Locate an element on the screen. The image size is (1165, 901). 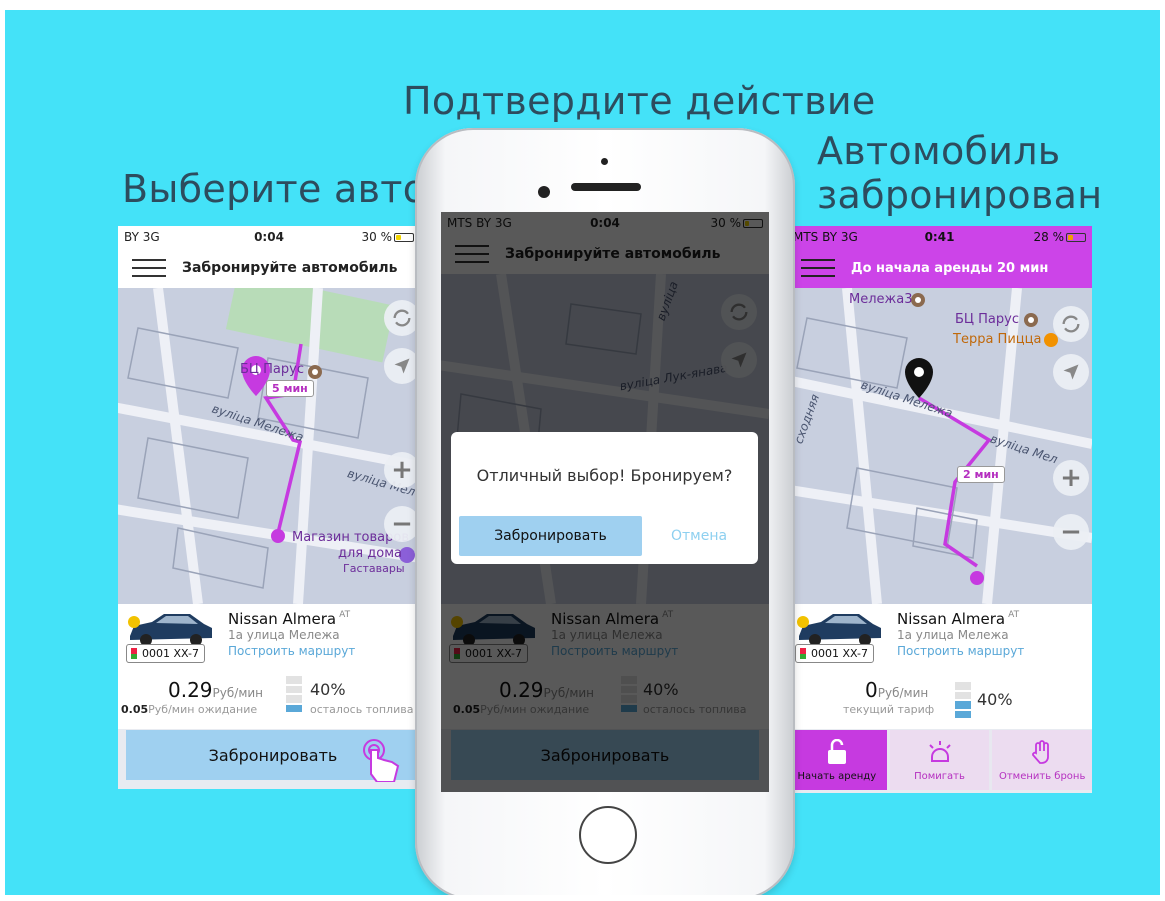
eta-badge: 2 мин is located at coordinates (981, 474).